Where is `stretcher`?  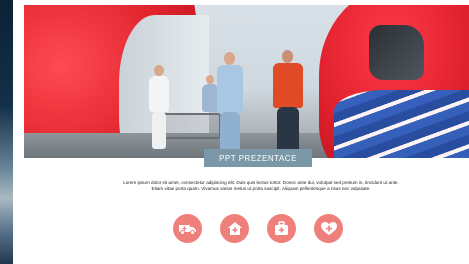 stretcher is located at coordinates (191, 126).